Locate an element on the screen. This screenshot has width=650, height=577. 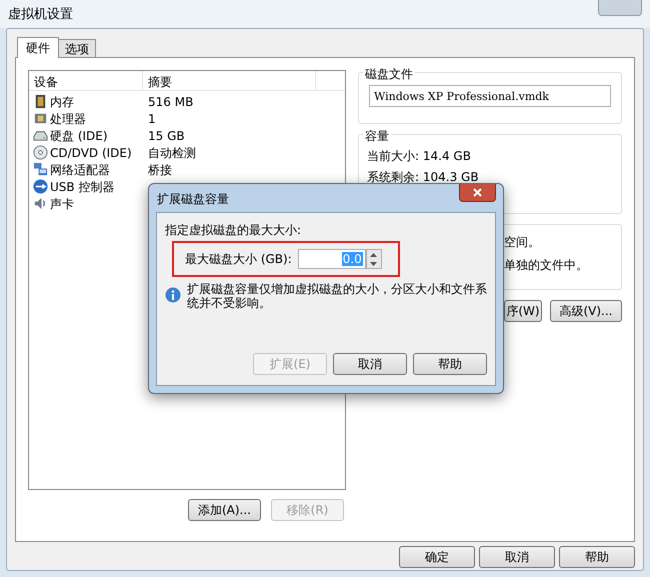
column-header: 摘要 is located at coordinates (229, 80).